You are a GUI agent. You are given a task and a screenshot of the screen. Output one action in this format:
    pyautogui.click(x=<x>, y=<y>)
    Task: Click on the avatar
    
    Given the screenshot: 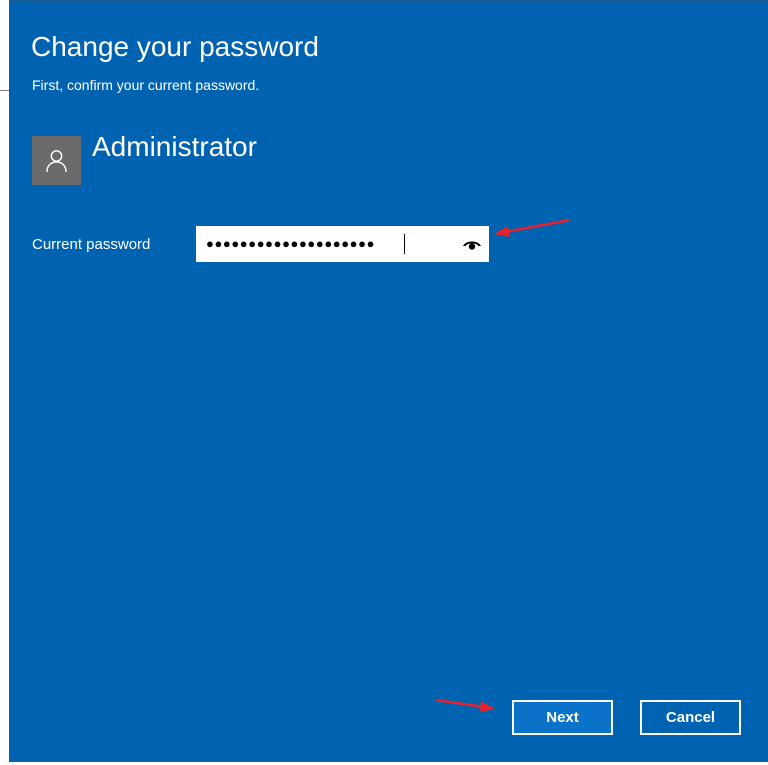 What is the action you would take?
    pyautogui.click(x=56, y=160)
    